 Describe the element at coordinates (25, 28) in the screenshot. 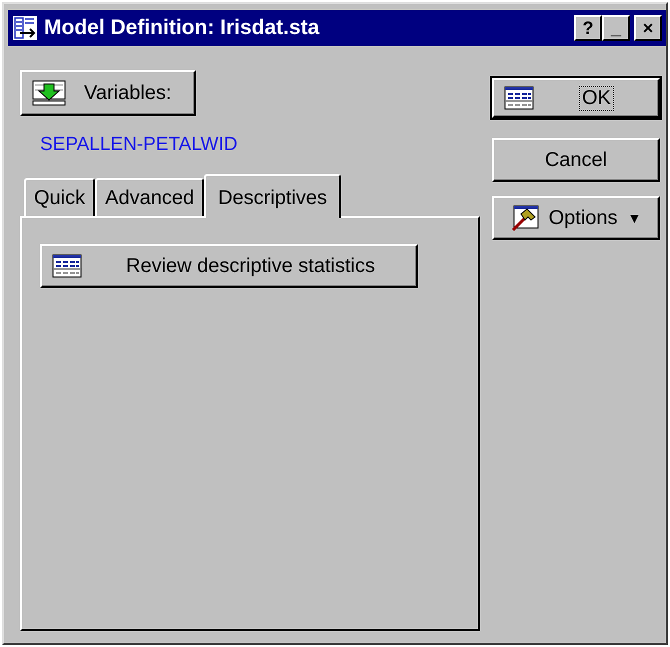

I see `spreadsheet-arrow-icon` at that location.